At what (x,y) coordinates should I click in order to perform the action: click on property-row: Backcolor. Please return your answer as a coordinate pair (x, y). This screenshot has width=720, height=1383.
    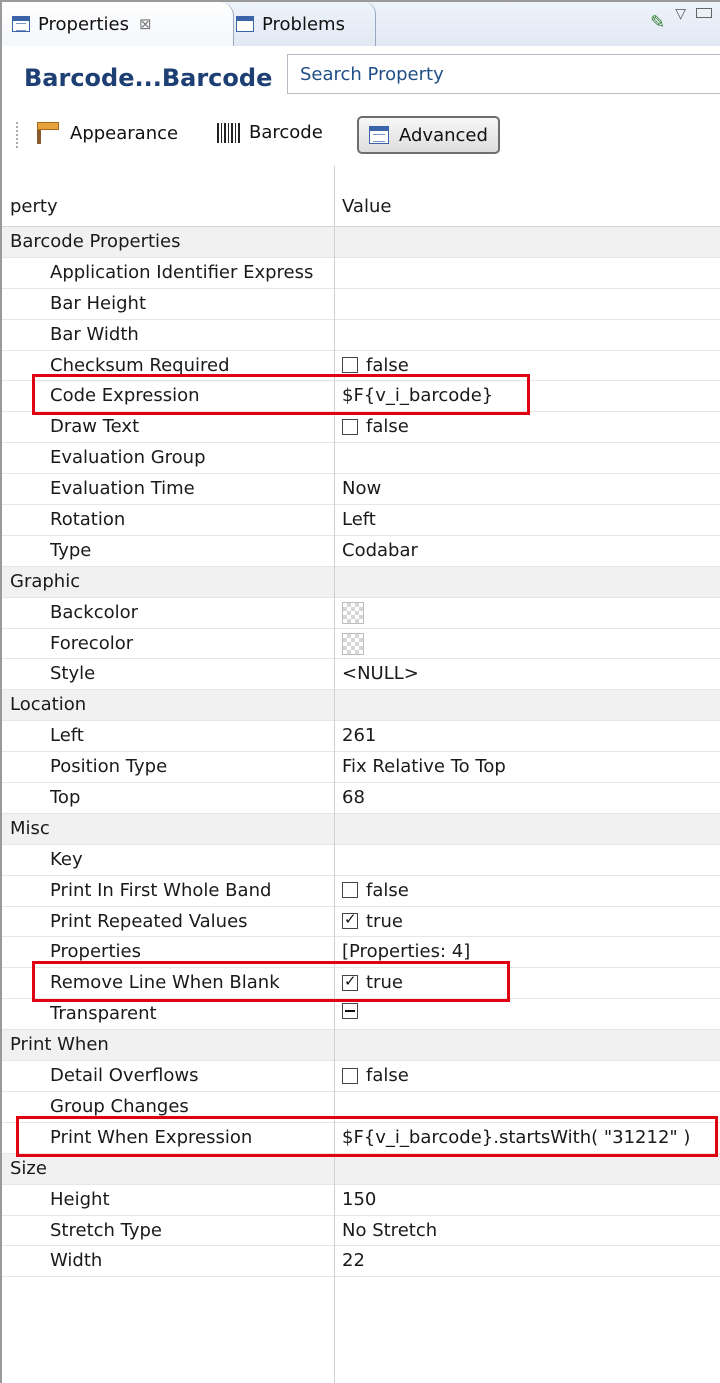
    Looking at the image, I should click on (361, 613).